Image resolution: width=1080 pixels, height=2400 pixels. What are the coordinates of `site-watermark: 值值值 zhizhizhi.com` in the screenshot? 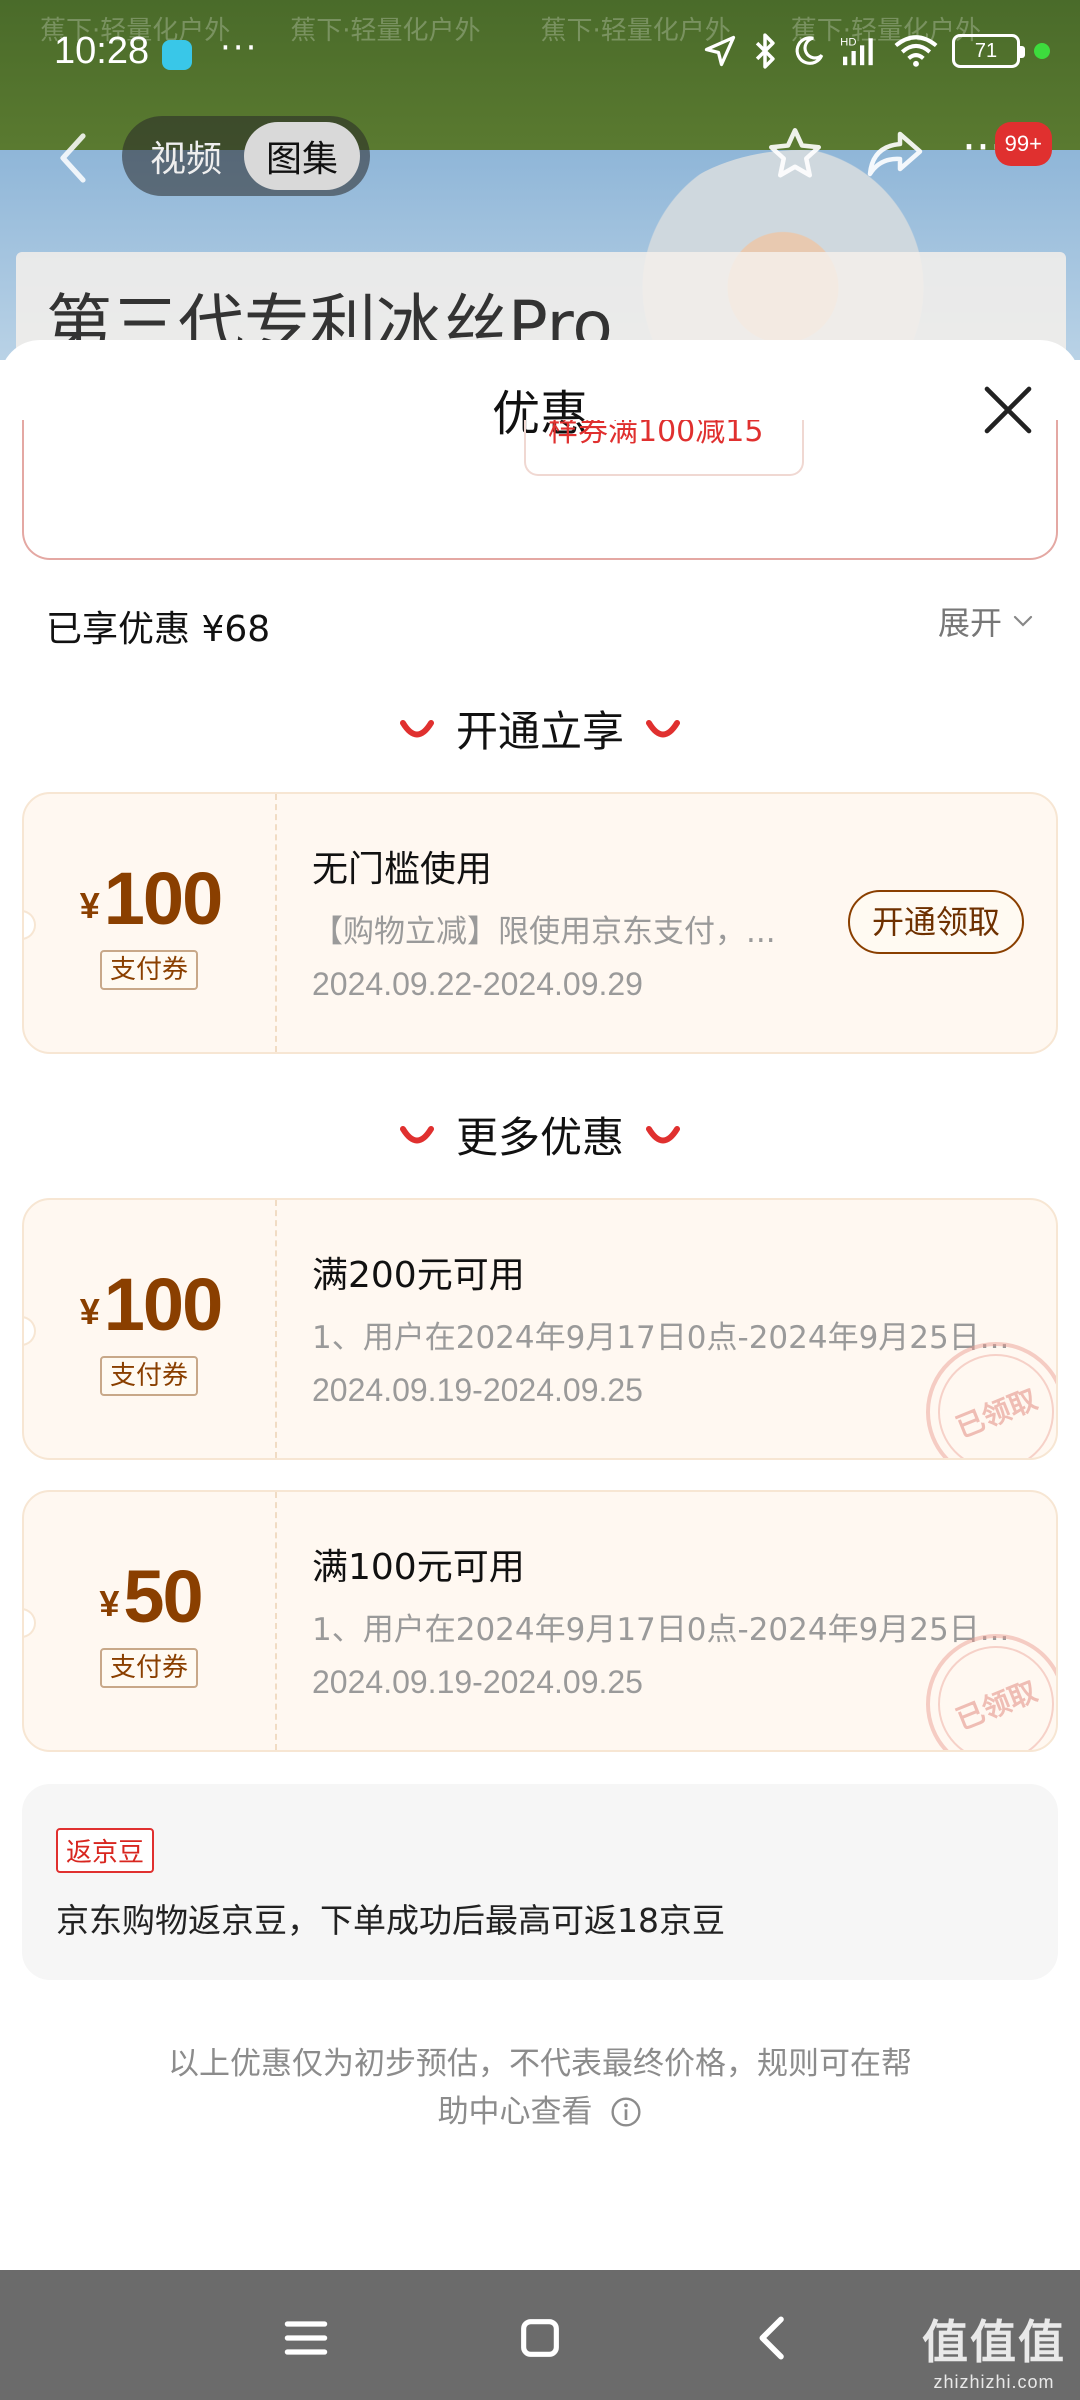 It's located at (994, 2349).